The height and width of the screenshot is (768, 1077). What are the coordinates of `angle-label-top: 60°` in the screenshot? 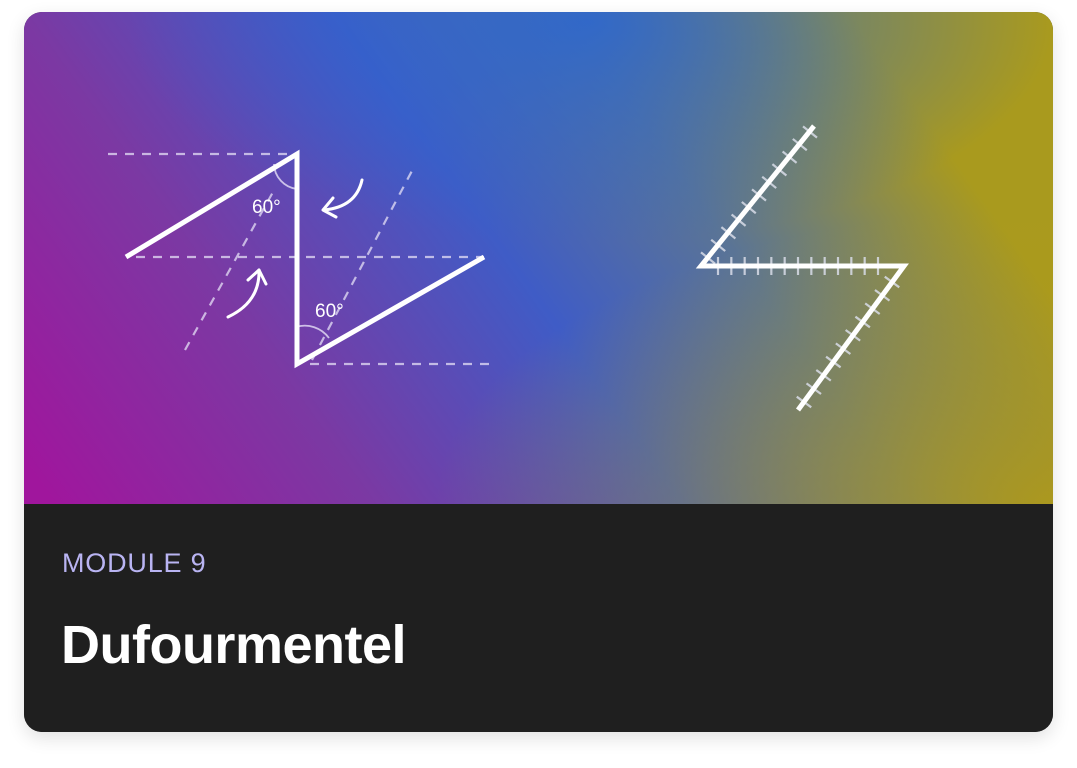 It's located at (266, 207).